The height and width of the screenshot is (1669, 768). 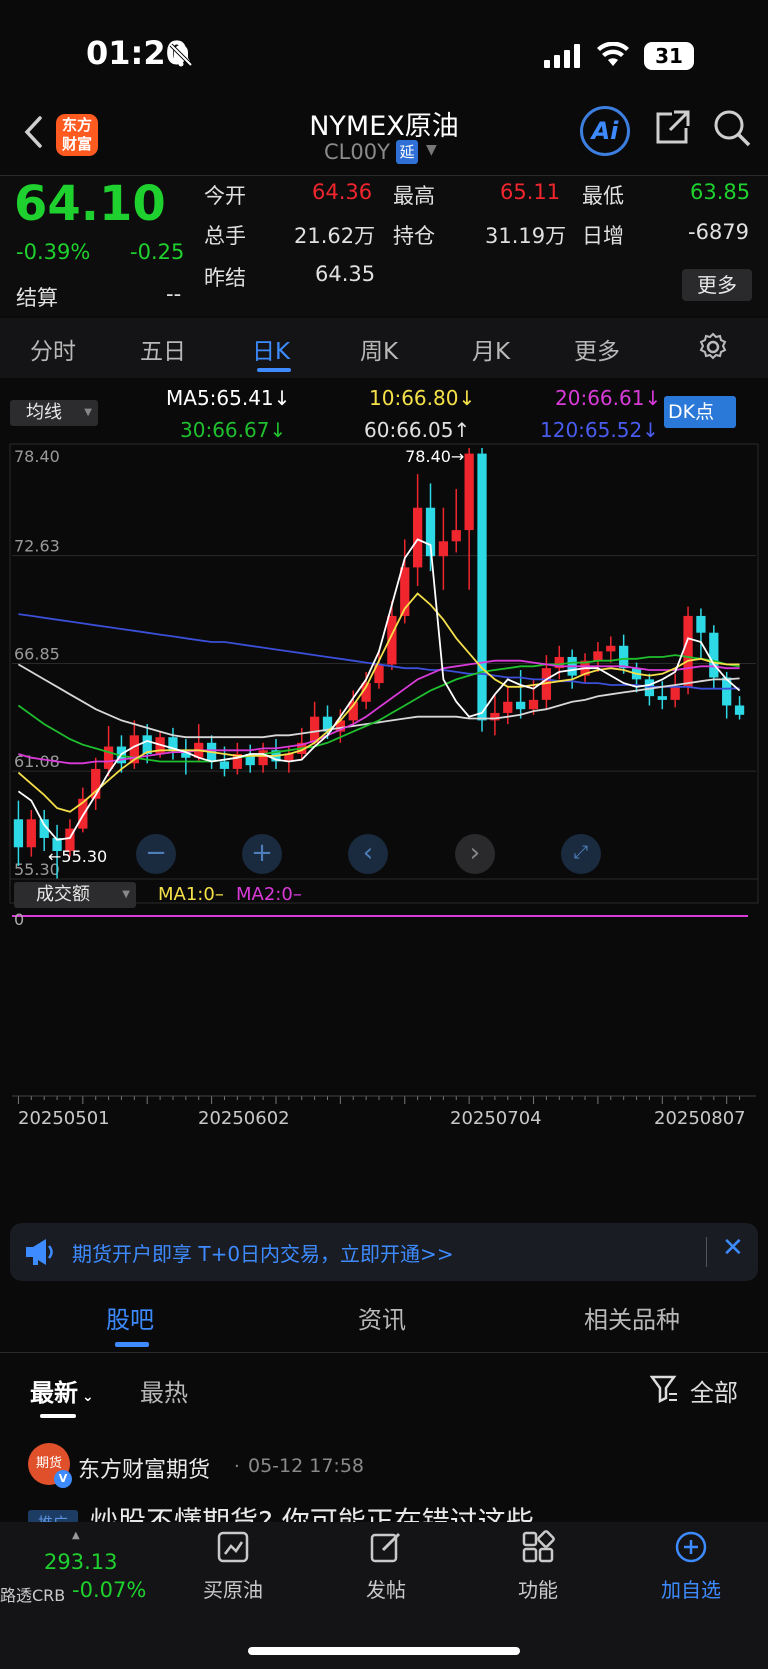 I want to click on filter-hottest: 最热, so click(x=164, y=1390).